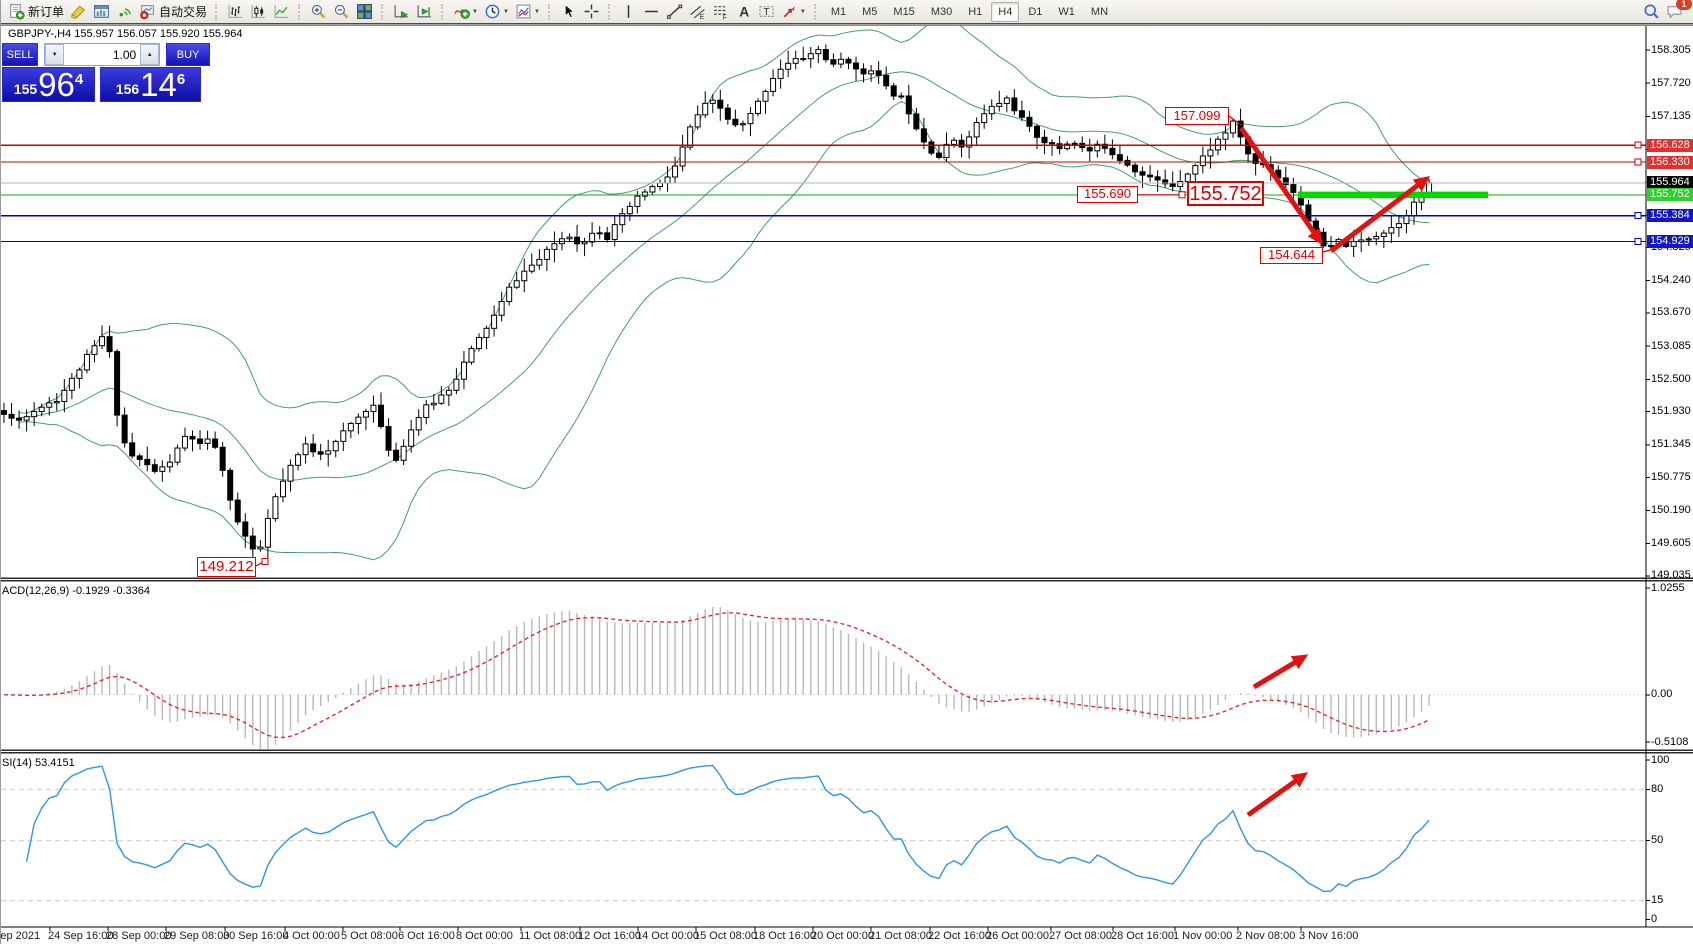  I want to click on notification-badge: 1, so click(1684, 5).